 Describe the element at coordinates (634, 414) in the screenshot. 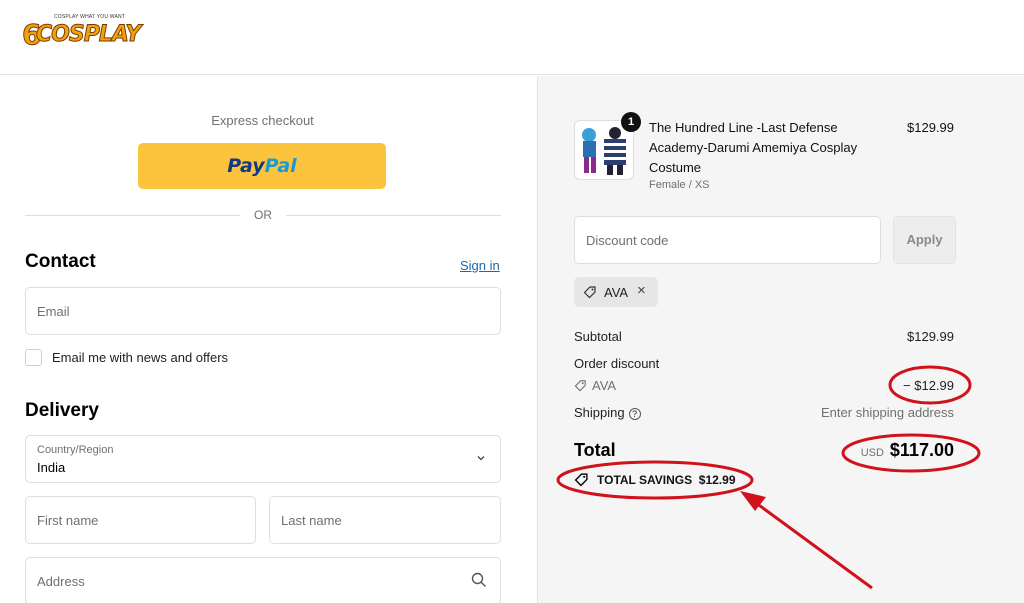

I see `help-icon: ?` at that location.